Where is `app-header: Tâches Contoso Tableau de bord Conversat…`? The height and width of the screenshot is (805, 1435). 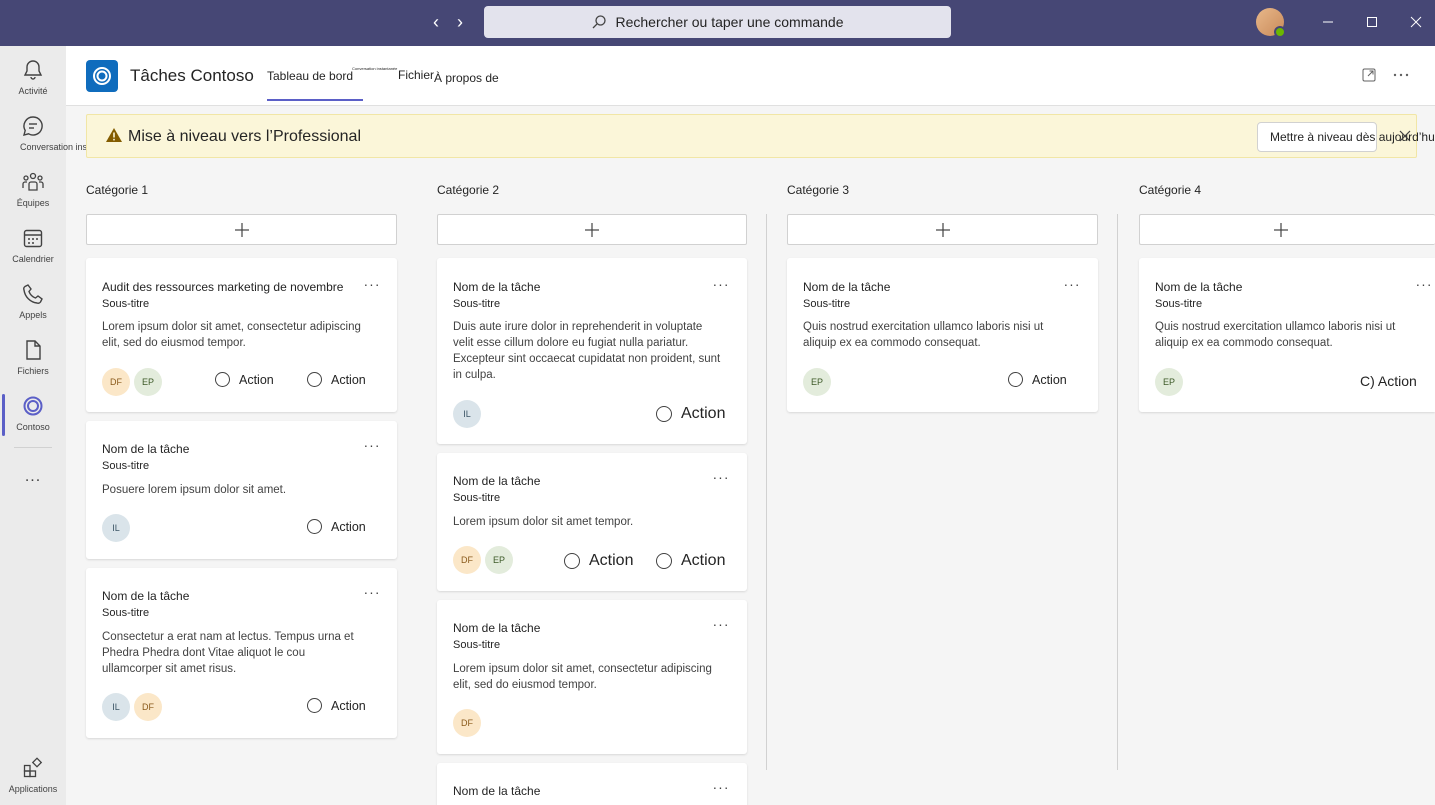
app-header: Tâches Contoso Tableau de bord Conversat… is located at coordinates (750, 76).